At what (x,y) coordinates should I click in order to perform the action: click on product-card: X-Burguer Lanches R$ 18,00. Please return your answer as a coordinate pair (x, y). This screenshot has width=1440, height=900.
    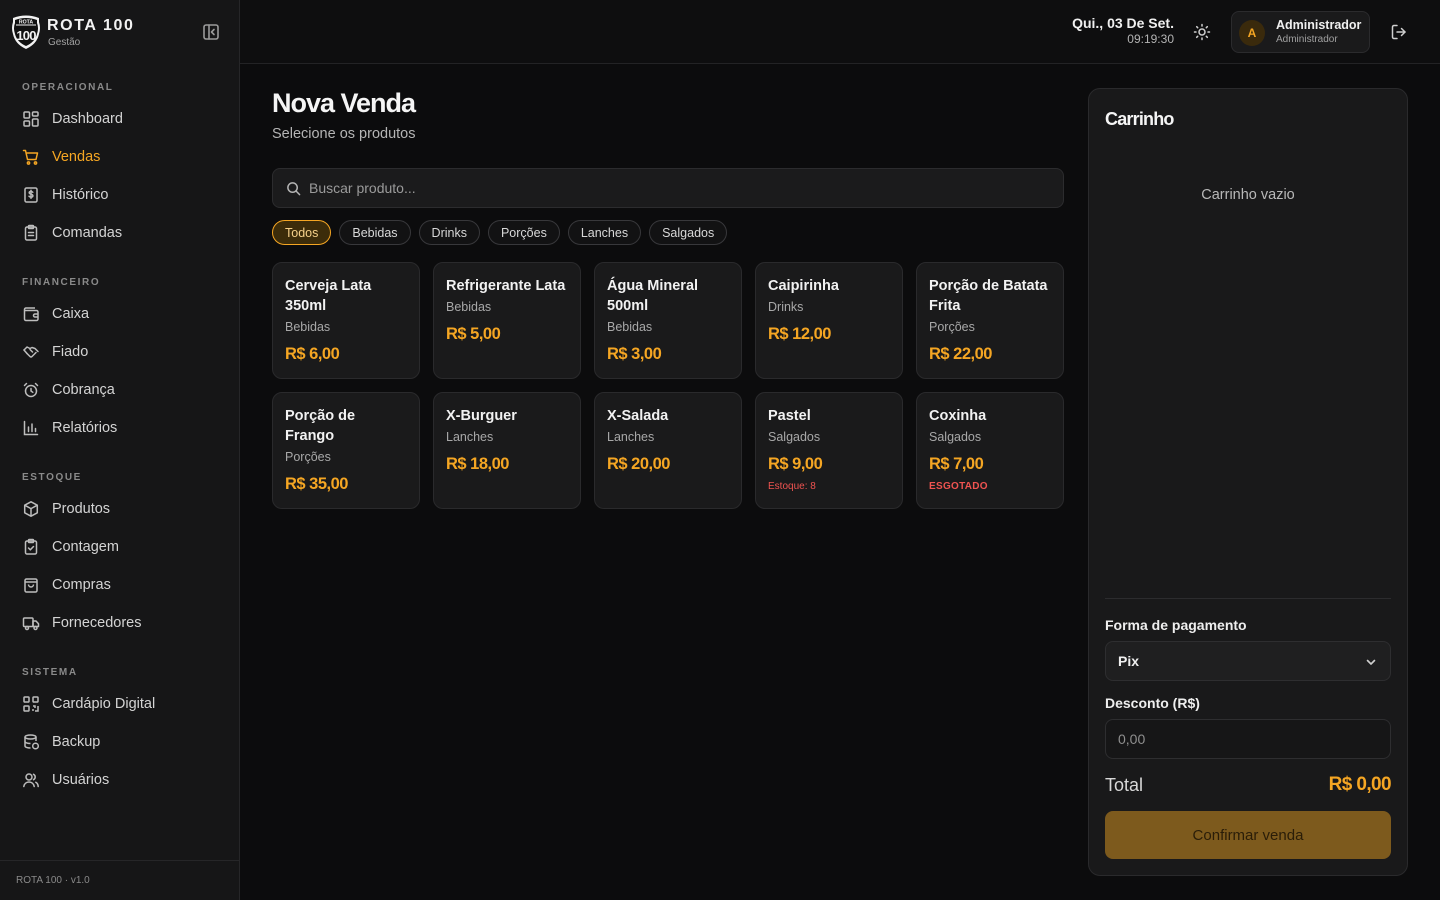
    Looking at the image, I should click on (507, 450).